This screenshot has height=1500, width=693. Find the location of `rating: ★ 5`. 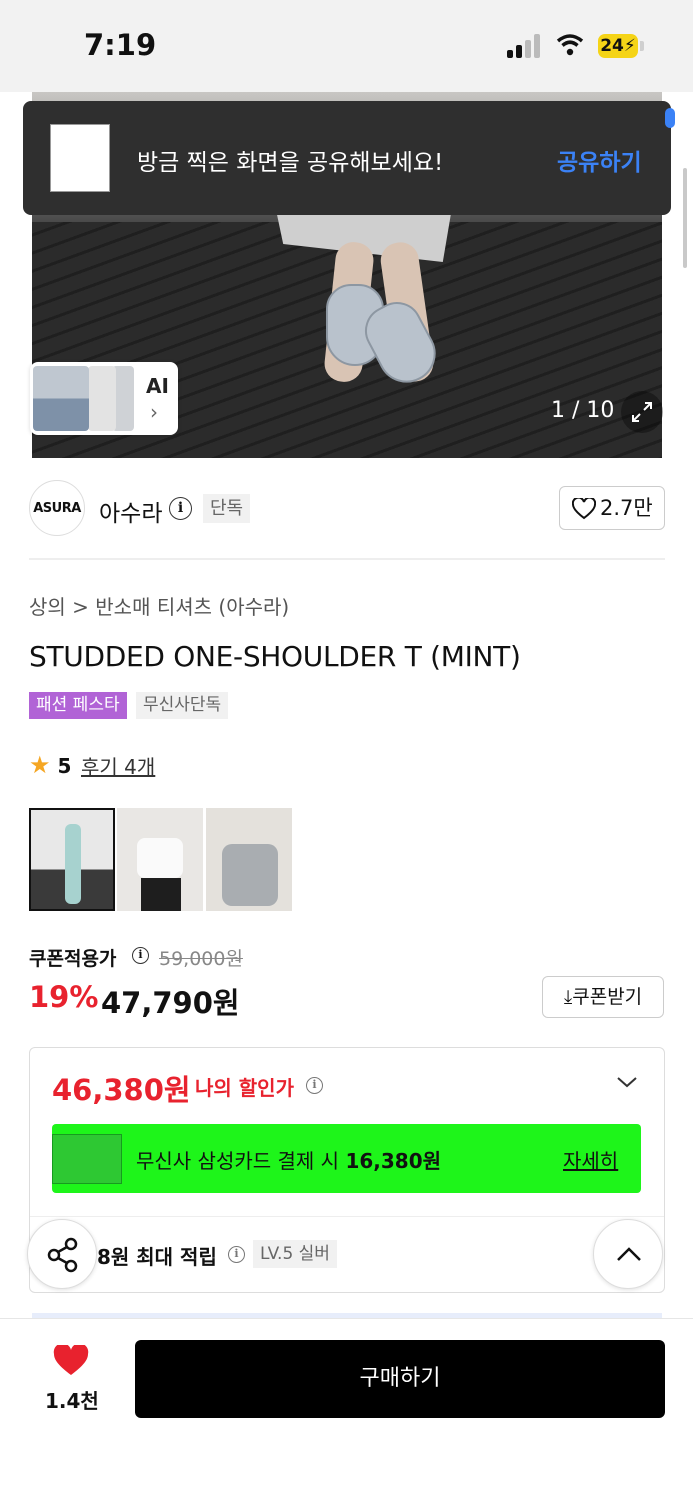

rating: ★ 5 is located at coordinates (50, 765).